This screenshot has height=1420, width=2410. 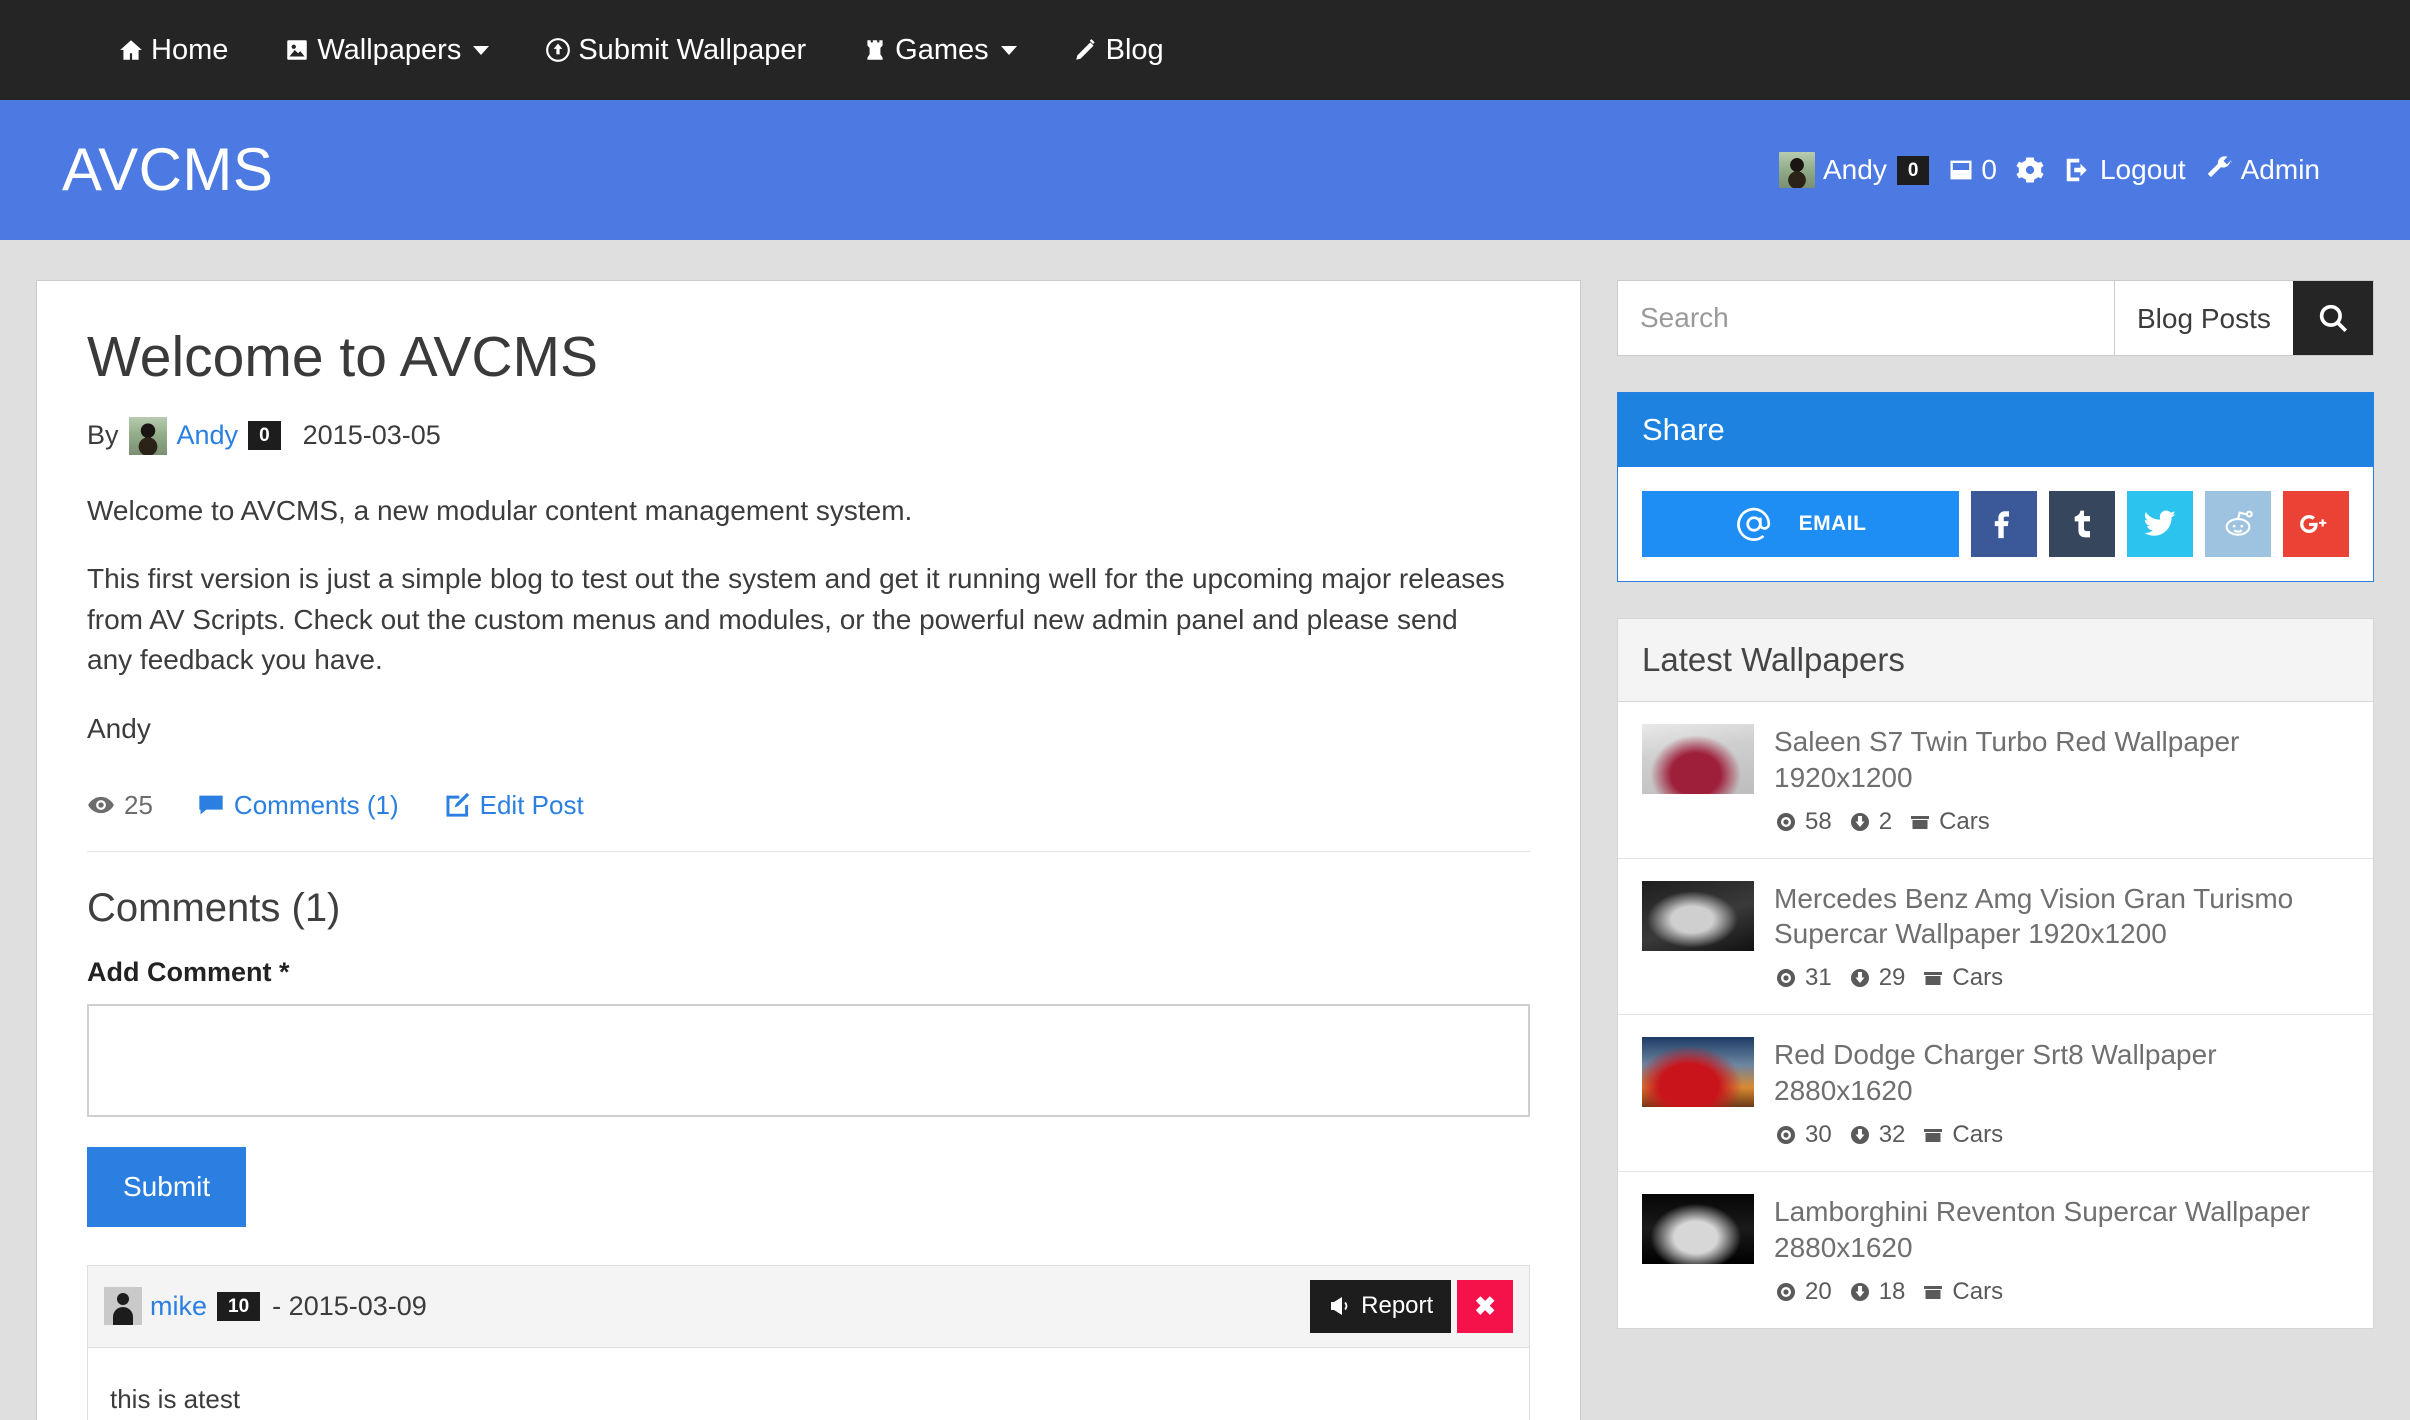 I want to click on comment-icon, so click(x=211, y=805).